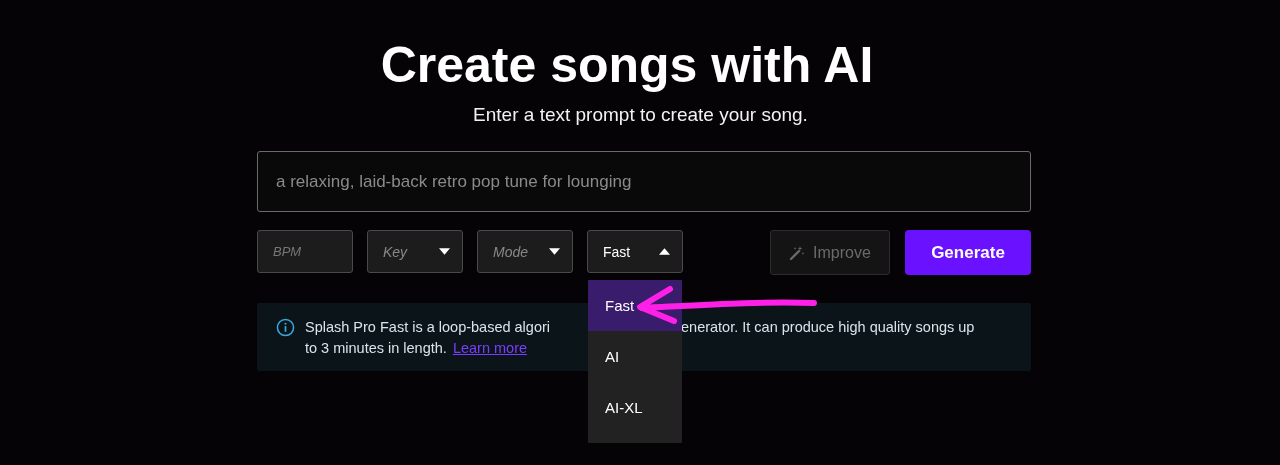 The height and width of the screenshot is (465, 1280). What do you see at coordinates (305, 251) in the screenshot?
I see `bpm-field: BPM` at bounding box center [305, 251].